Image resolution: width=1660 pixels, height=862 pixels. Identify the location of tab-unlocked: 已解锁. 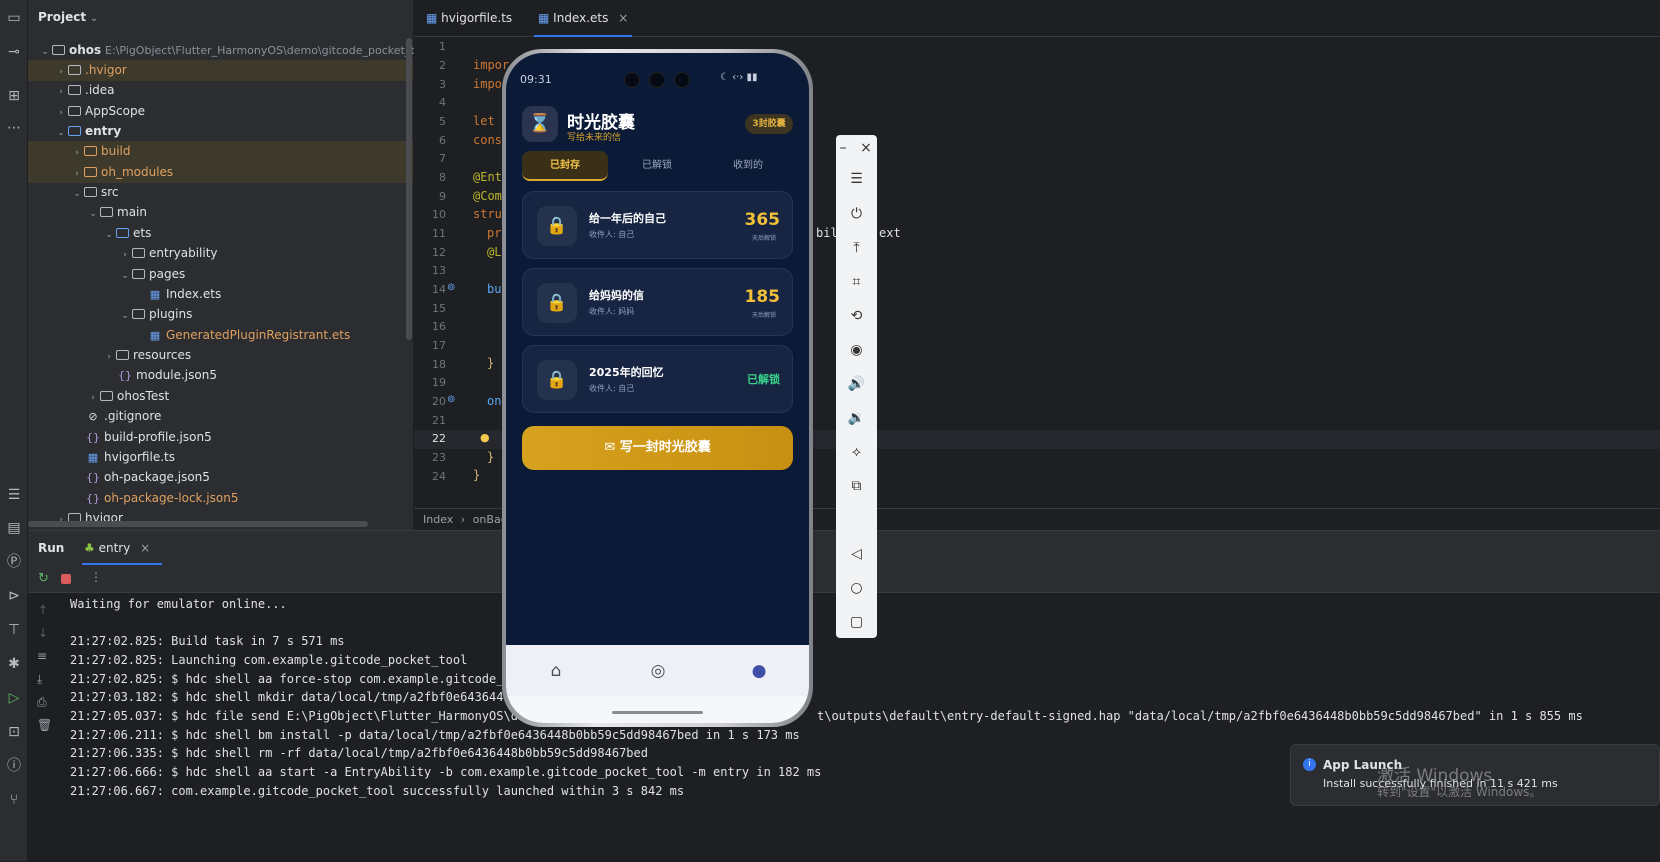
(657, 166).